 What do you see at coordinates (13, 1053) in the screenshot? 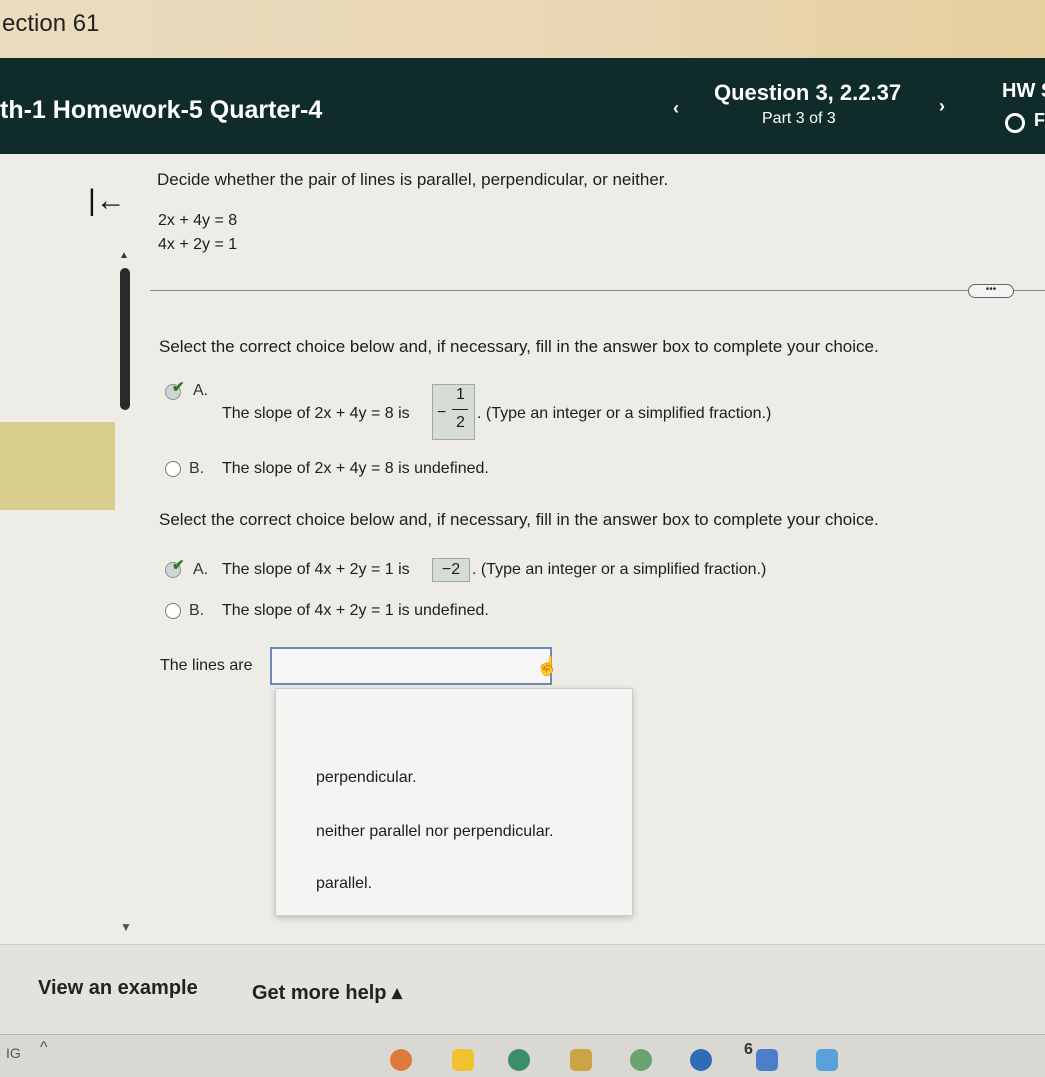
I see `taskbar-left-text: IG` at bounding box center [13, 1053].